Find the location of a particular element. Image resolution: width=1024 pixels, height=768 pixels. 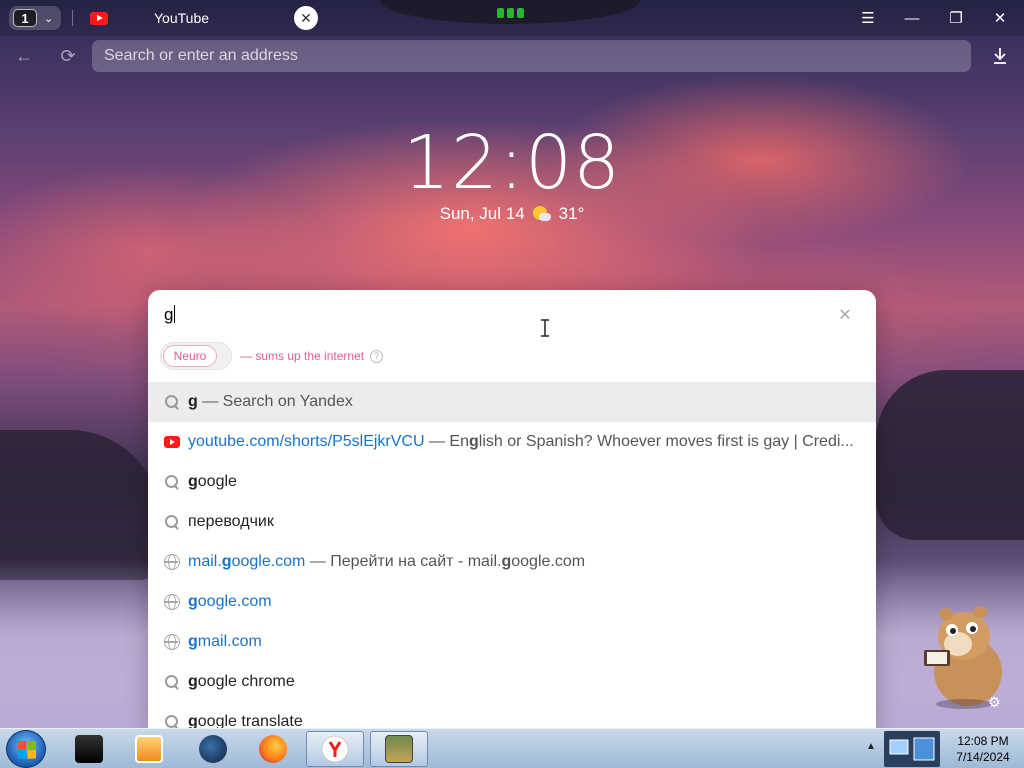

tab-count: 1 is located at coordinates (25, 18).